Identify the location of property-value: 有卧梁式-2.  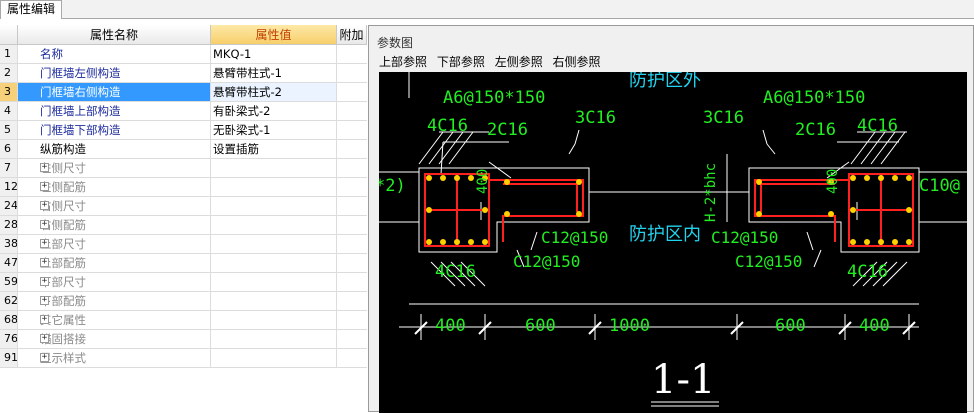
(274, 111).